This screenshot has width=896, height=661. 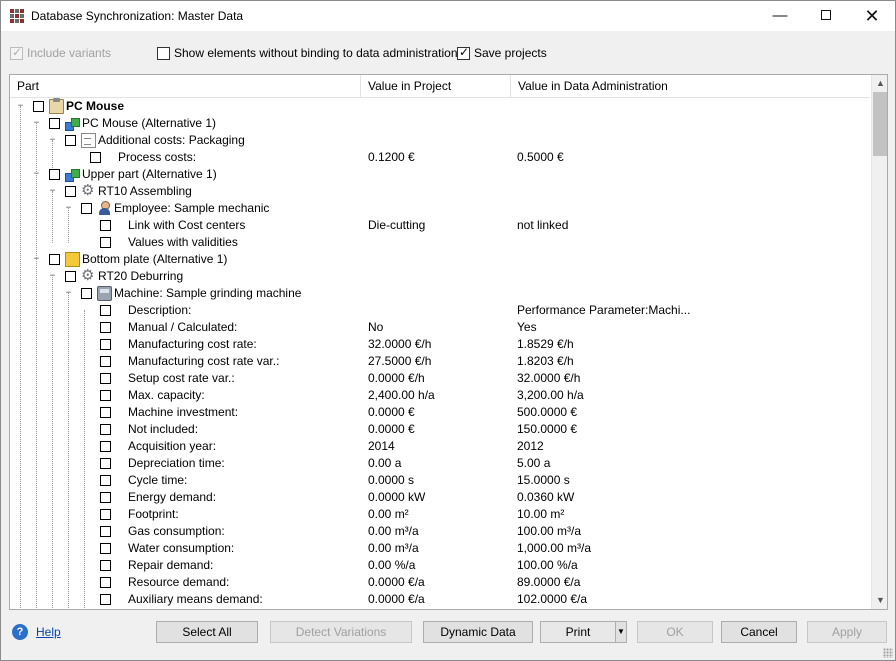 What do you see at coordinates (440, 327) in the screenshot?
I see `tree-row: Manual / Calculated: No Yes` at bounding box center [440, 327].